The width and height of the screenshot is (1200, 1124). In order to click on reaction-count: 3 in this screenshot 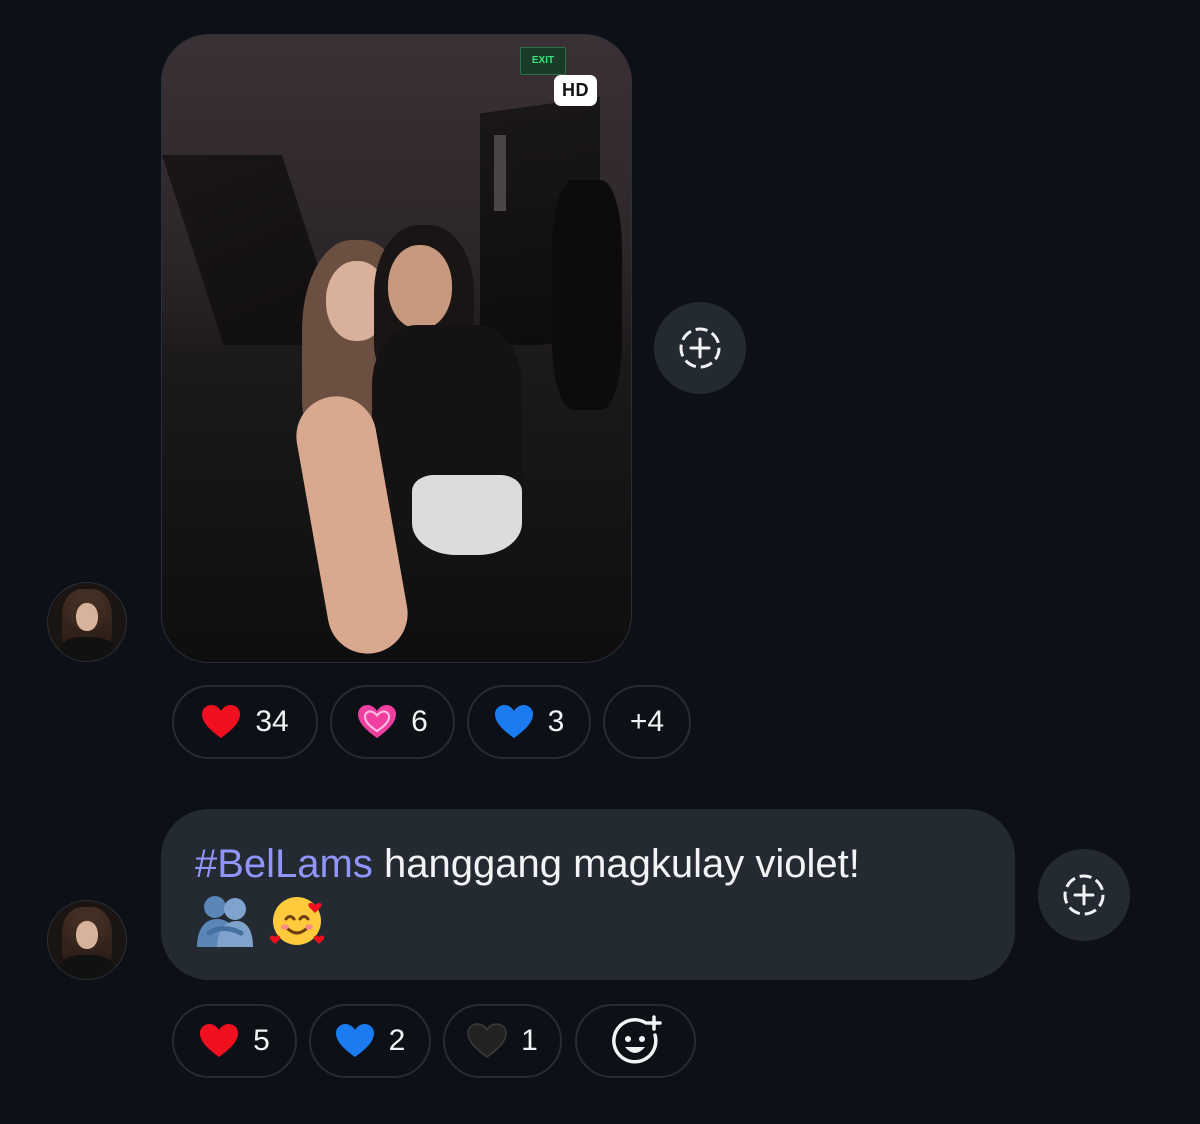, I will do `click(556, 721)`.